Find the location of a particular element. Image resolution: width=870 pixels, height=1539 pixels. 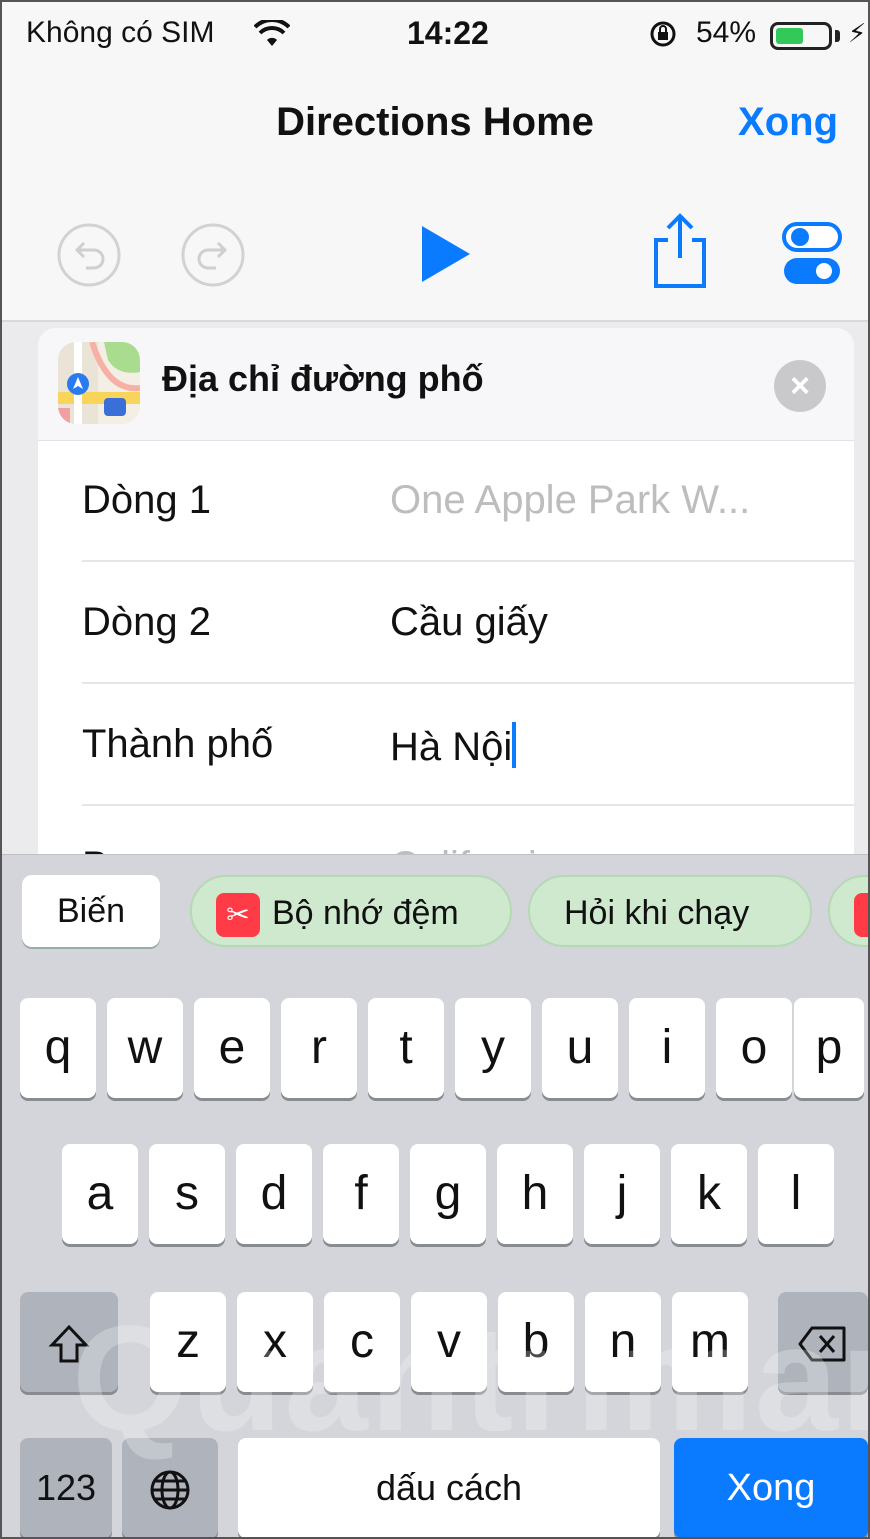

charging-icon: ⚡ is located at coordinates (857, 33).